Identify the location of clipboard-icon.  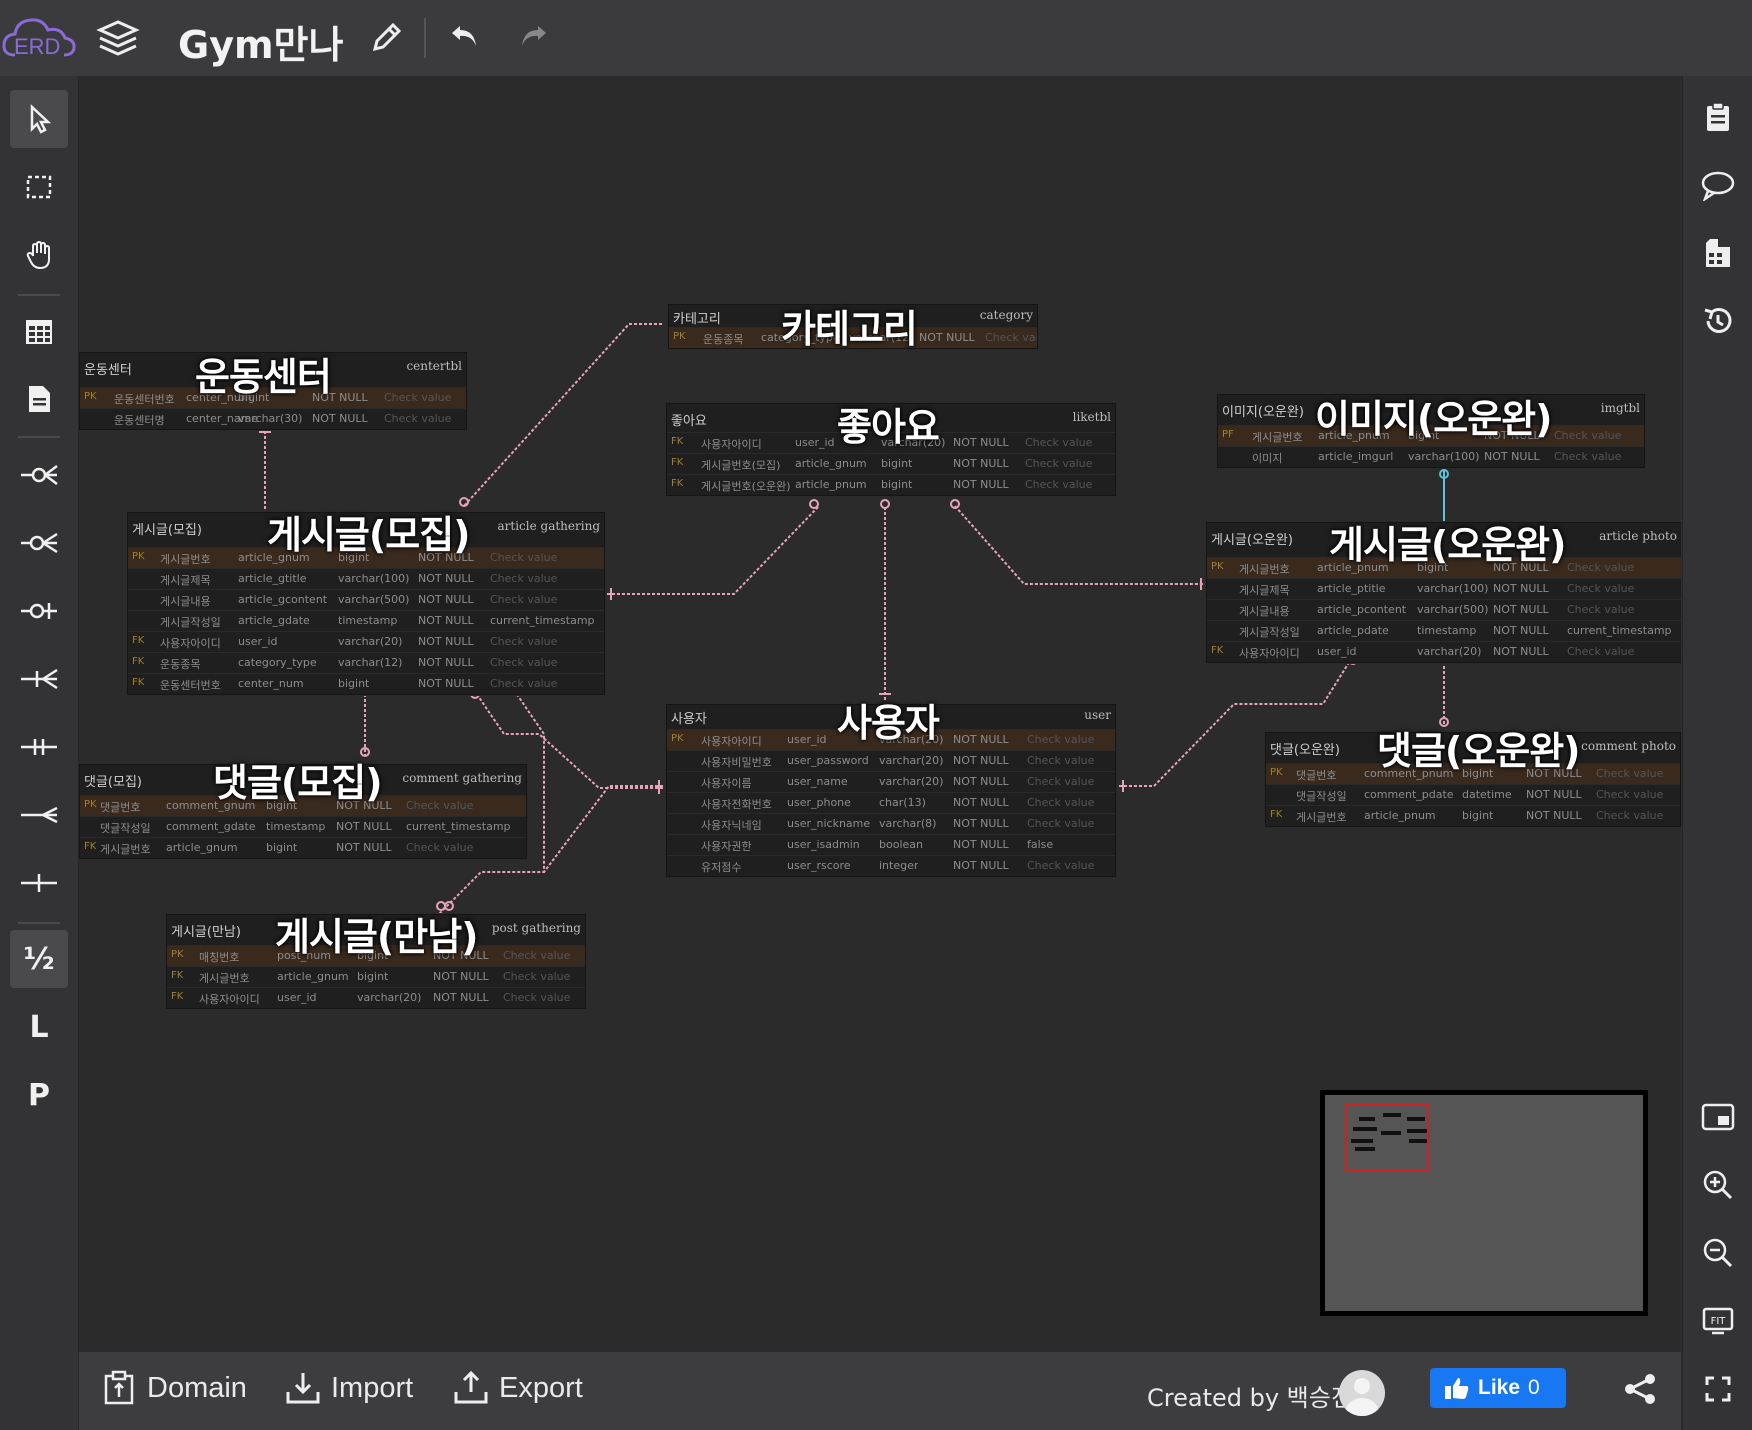
(1718, 117).